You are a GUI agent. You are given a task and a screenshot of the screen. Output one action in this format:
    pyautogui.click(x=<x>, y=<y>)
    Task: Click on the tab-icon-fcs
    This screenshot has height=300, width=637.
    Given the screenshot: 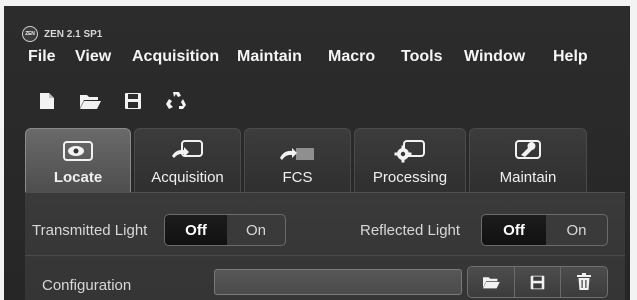 What is the action you would take?
    pyautogui.click(x=298, y=151)
    